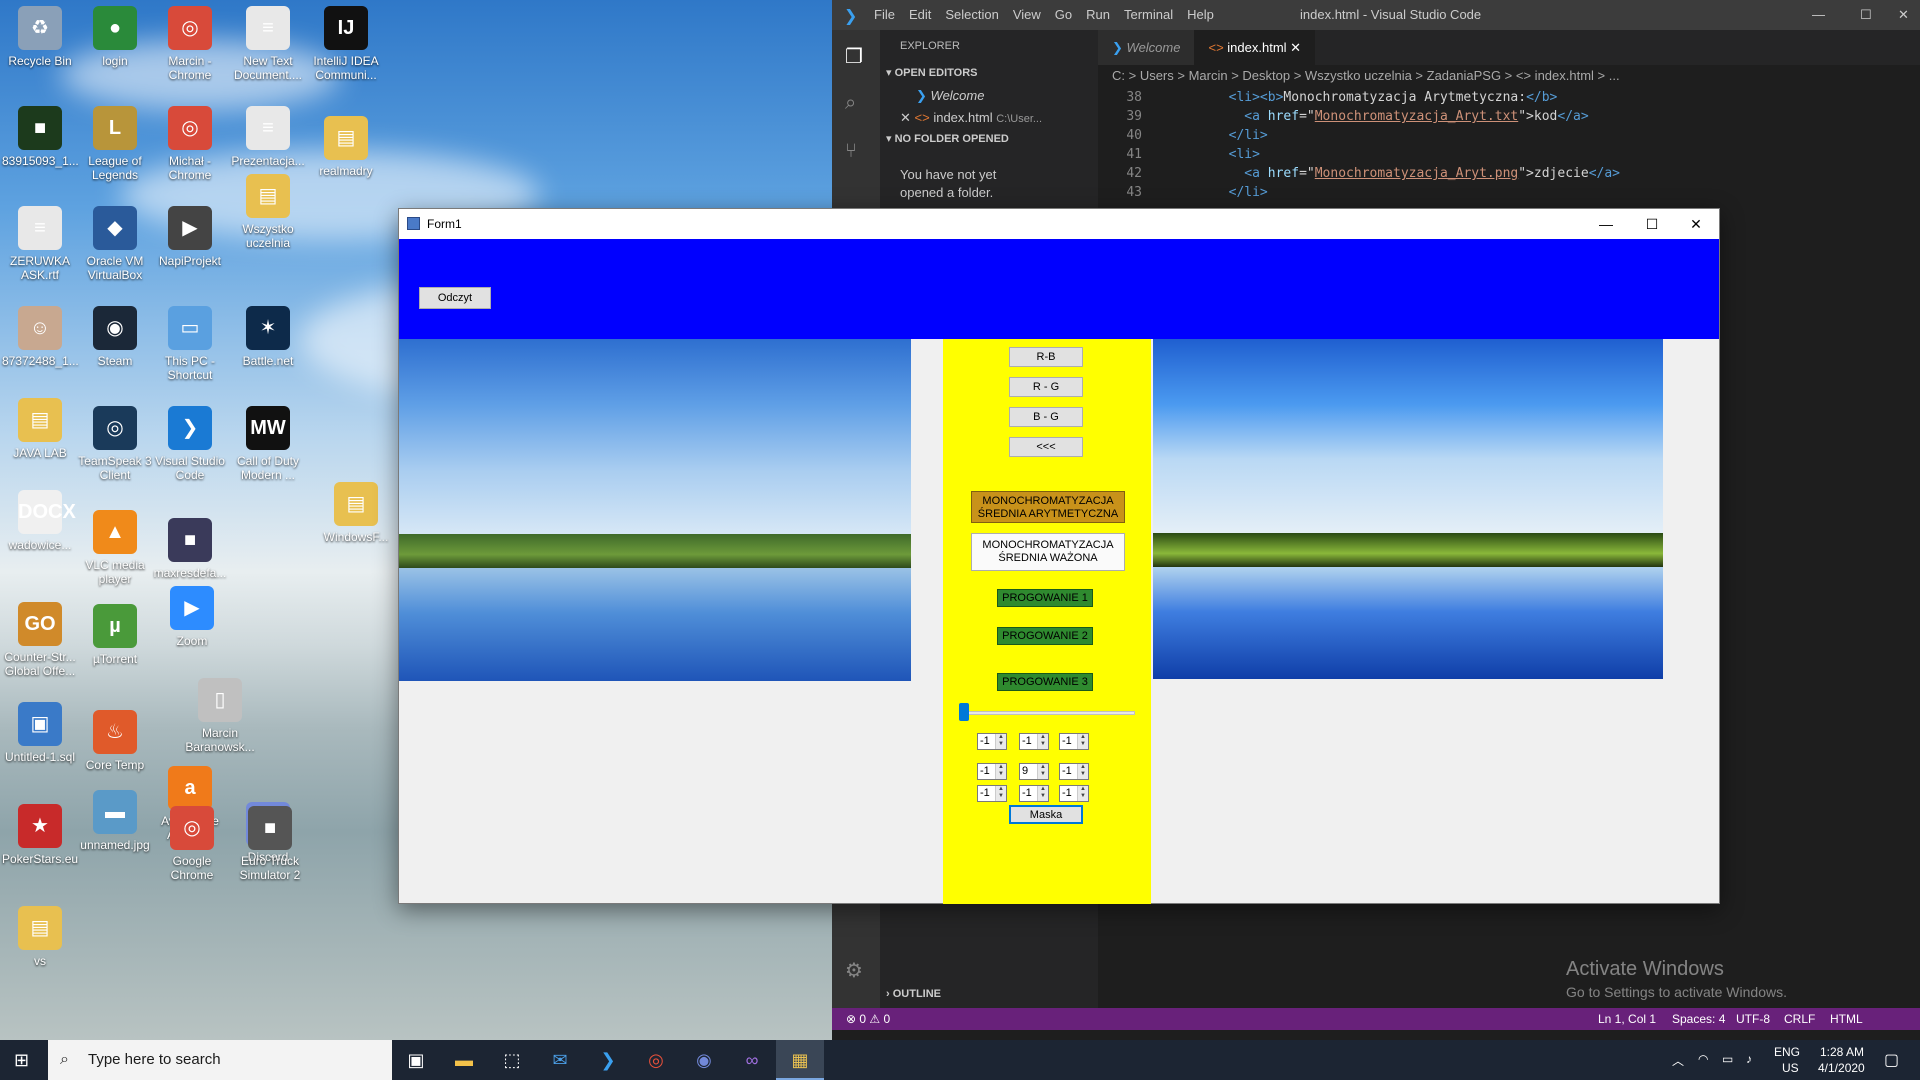  What do you see at coordinates (268, 212) in the screenshot?
I see `desktop-icon: ▤ Wszystko uczelnia` at bounding box center [268, 212].